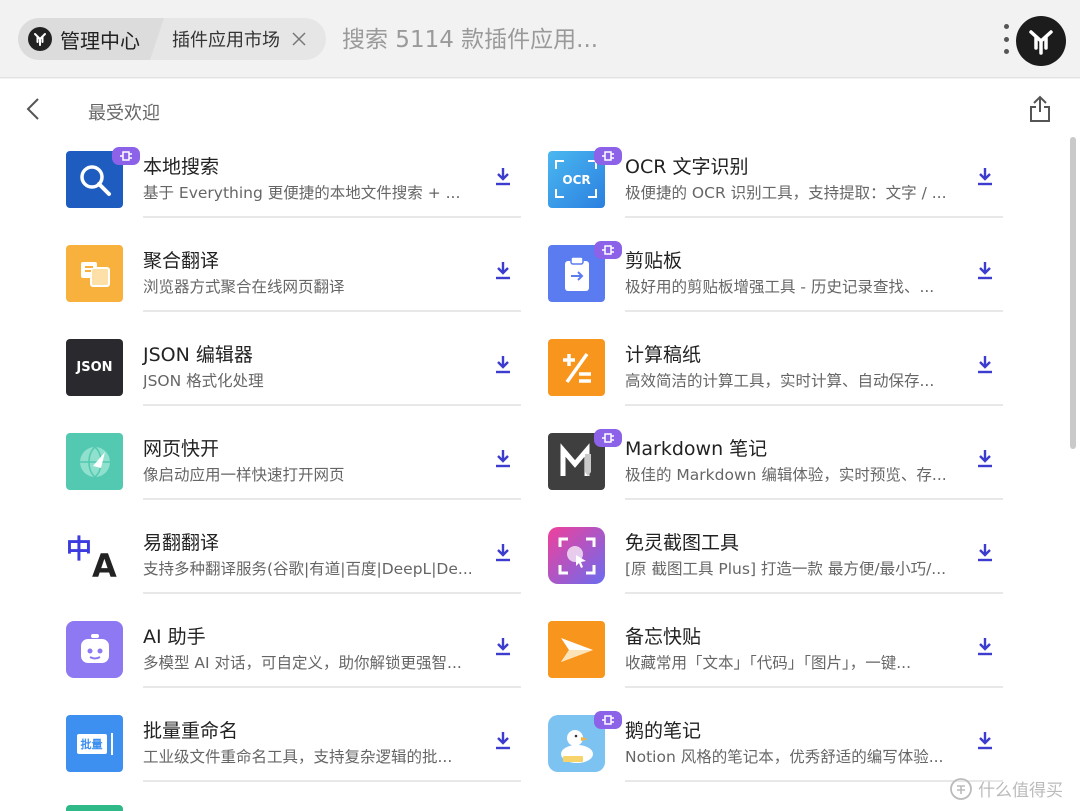 The image size is (1080, 811). Describe the element at coordinates (682, 543) in the screenshot. I see `plugin-name: 免灵截图工具` at that location.